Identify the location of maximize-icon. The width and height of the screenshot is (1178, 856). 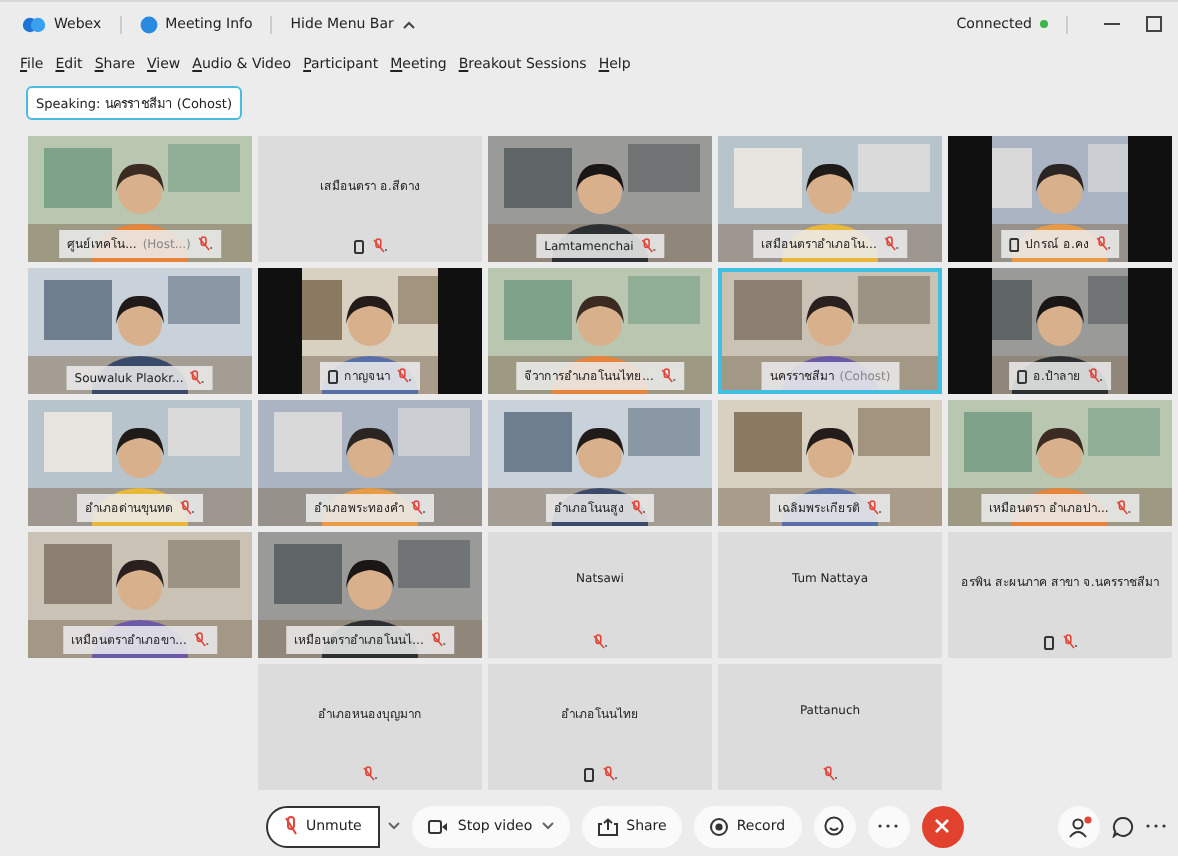
(1154, 24).